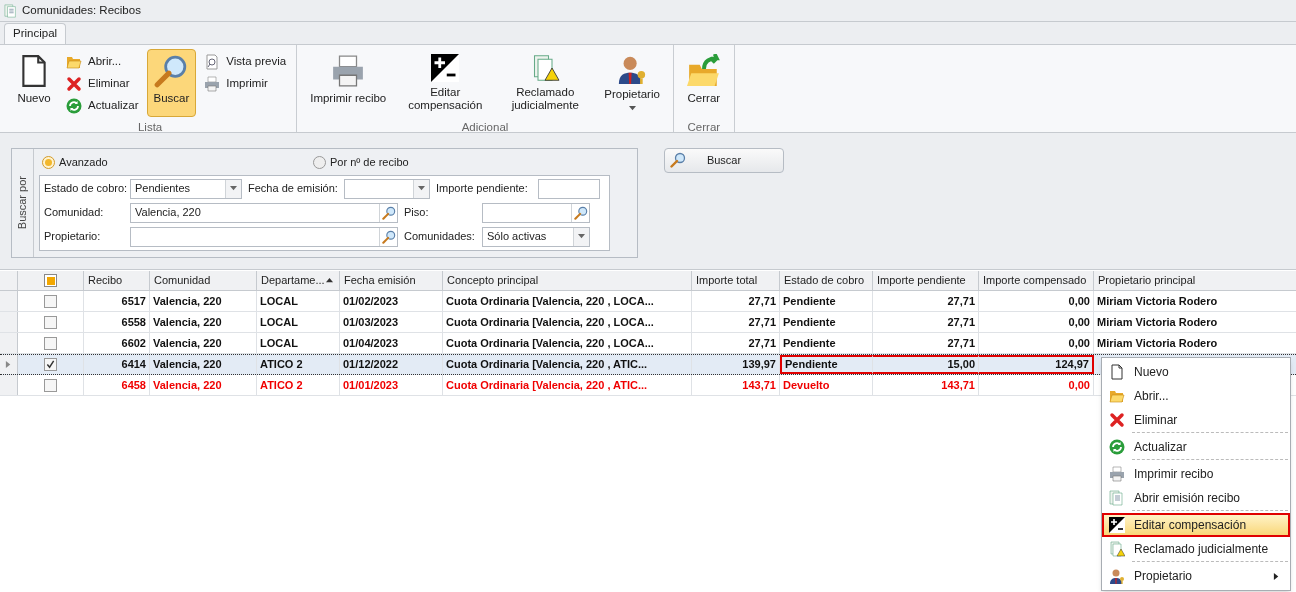 The image size is (1296, 592). What do you see at coordinates (245, 62) in the screenshot?
I see `ribbon-button: Vista previa` at bounding box center [245, 62].